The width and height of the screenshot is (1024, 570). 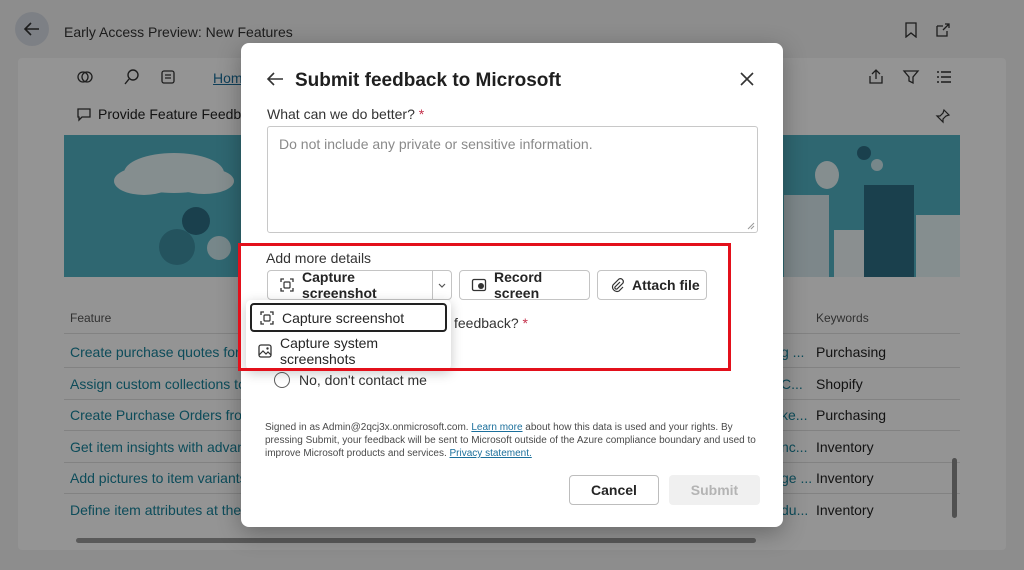 What do you see at coordinates (617, 285) in the screenshot?
I see `paperclip-icon` at bounding box center [617, 285].